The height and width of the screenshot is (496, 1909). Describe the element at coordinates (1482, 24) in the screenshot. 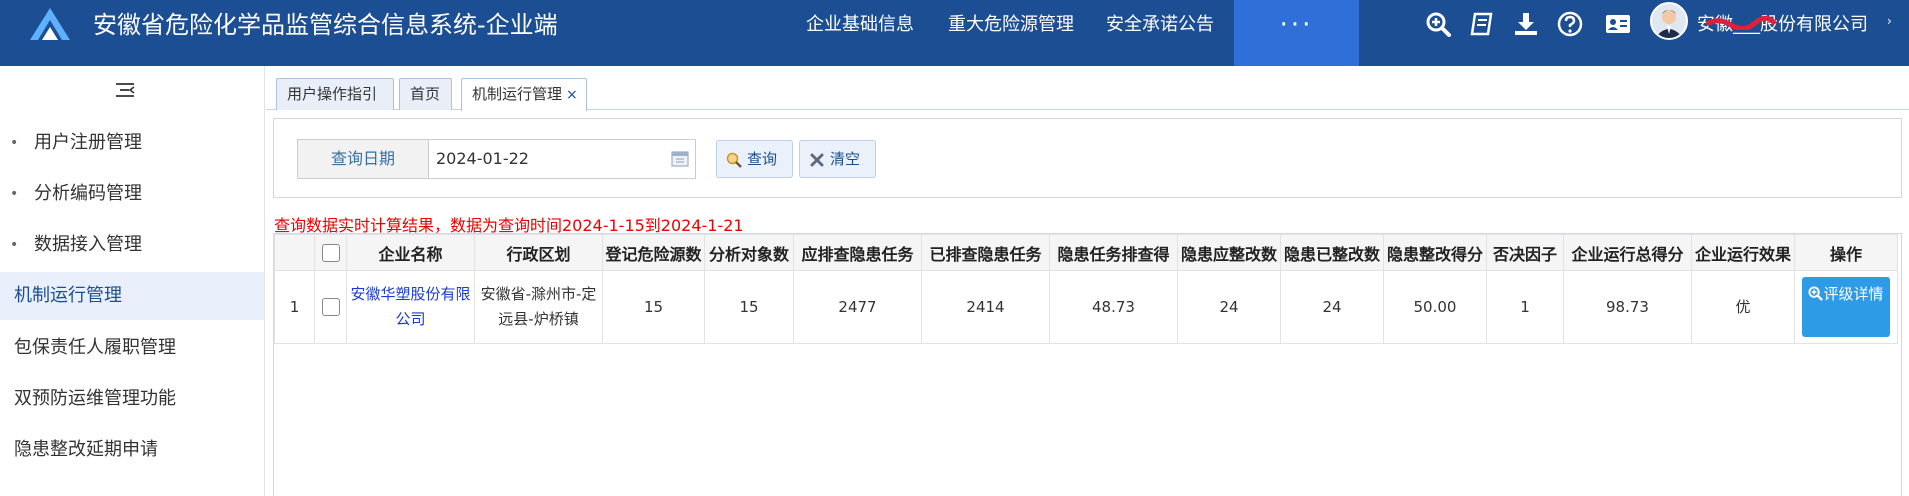

I see `book-icon` at that location.